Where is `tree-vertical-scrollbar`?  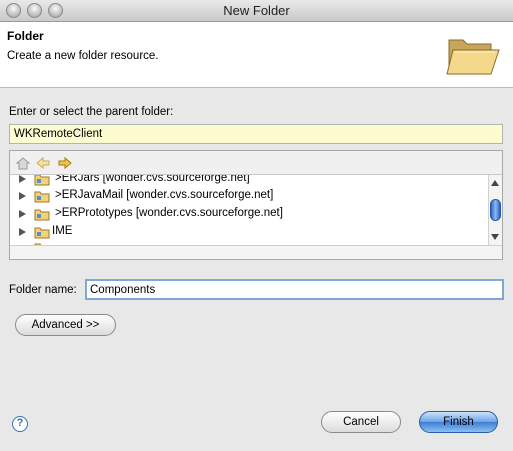 tree-vertical-scrollbar is located at coordinates (495, 210).